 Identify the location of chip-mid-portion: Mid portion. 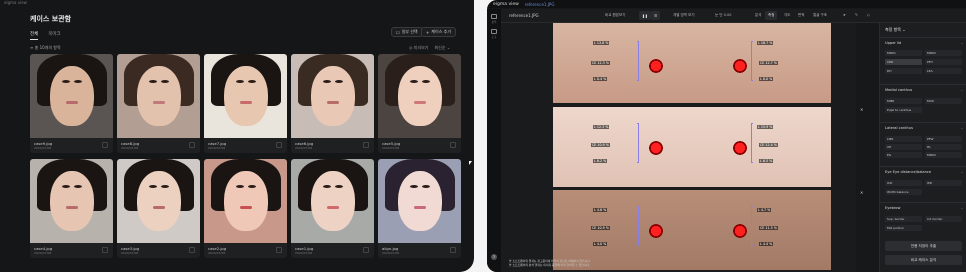
(903, 228).